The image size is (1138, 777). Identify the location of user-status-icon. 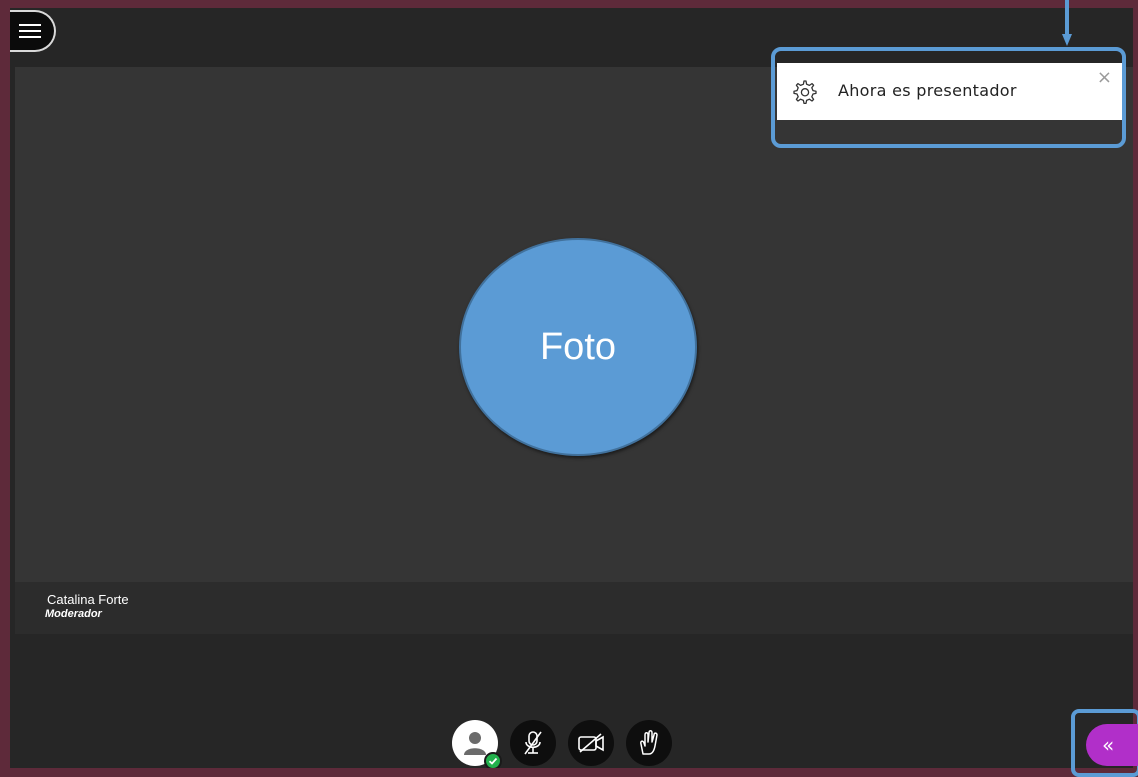
(475, 743).